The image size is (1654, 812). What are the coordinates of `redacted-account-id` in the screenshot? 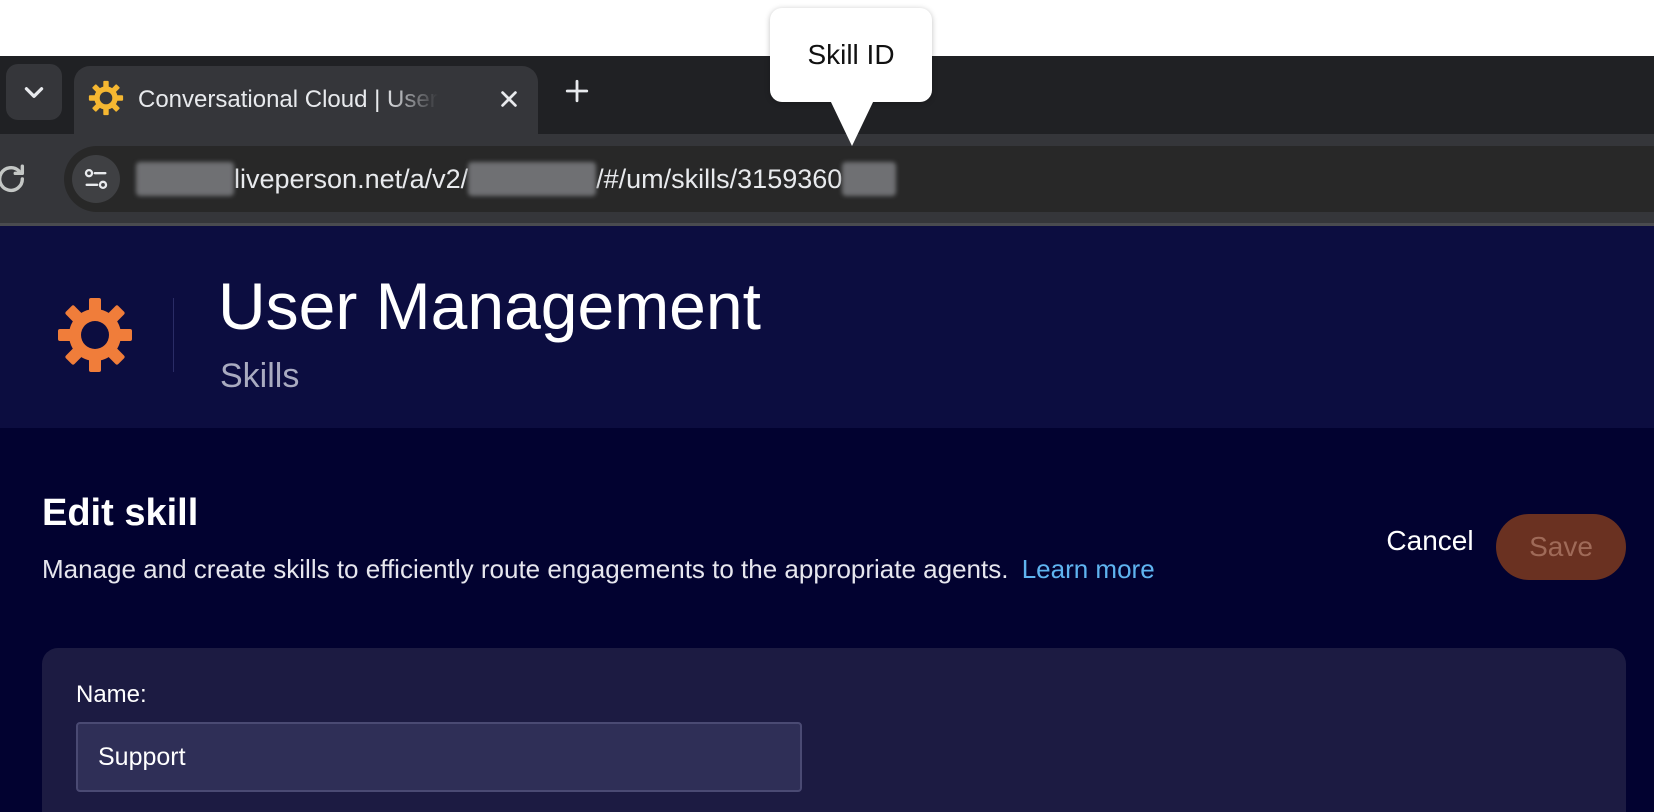 It's located at (532, 179).